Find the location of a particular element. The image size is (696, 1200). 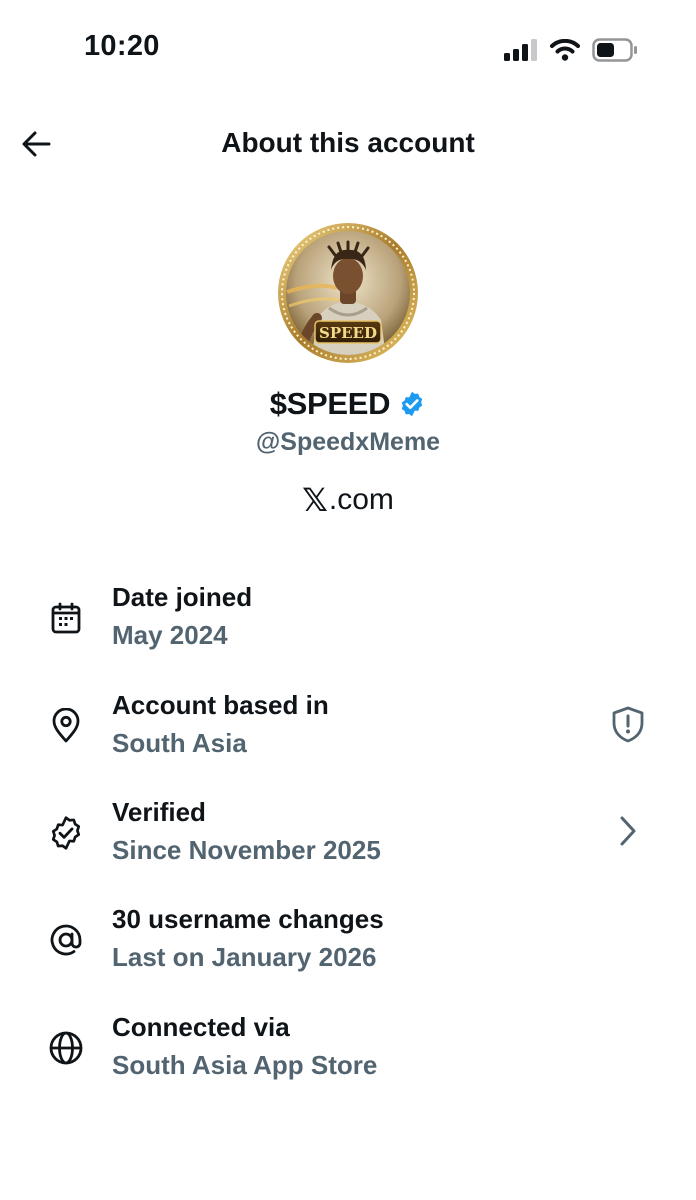

info-value: South Asia App Store is located at coordinates (245, 1065).